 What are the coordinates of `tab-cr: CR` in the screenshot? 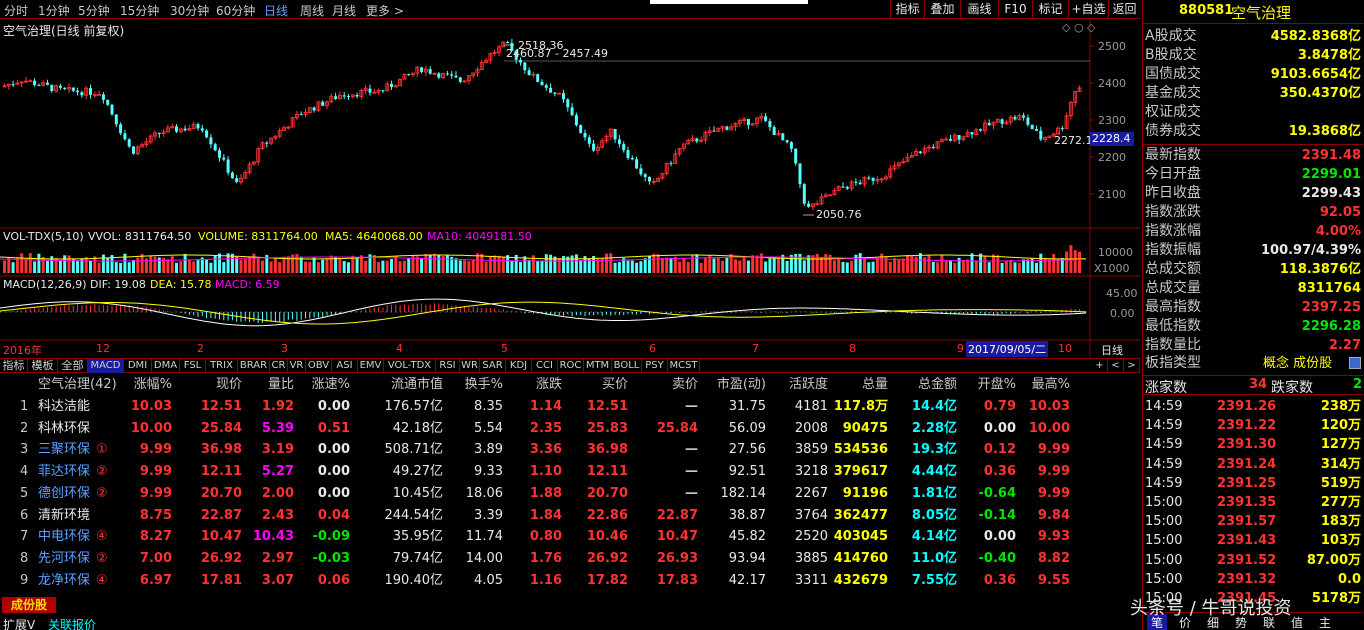 It's located at (279, 366).